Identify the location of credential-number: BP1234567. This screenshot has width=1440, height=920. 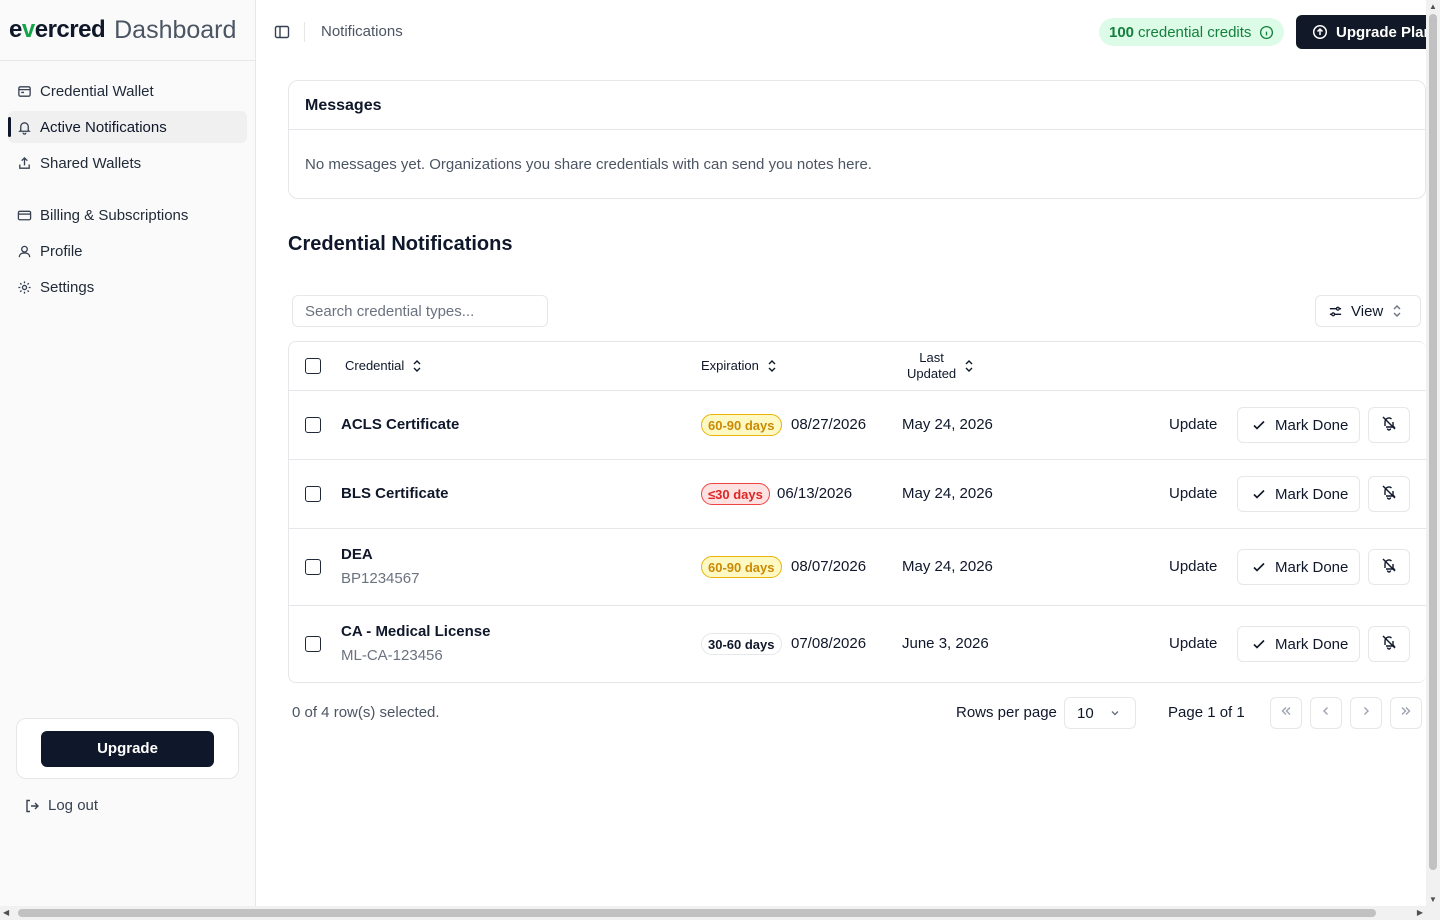
(380, 578).